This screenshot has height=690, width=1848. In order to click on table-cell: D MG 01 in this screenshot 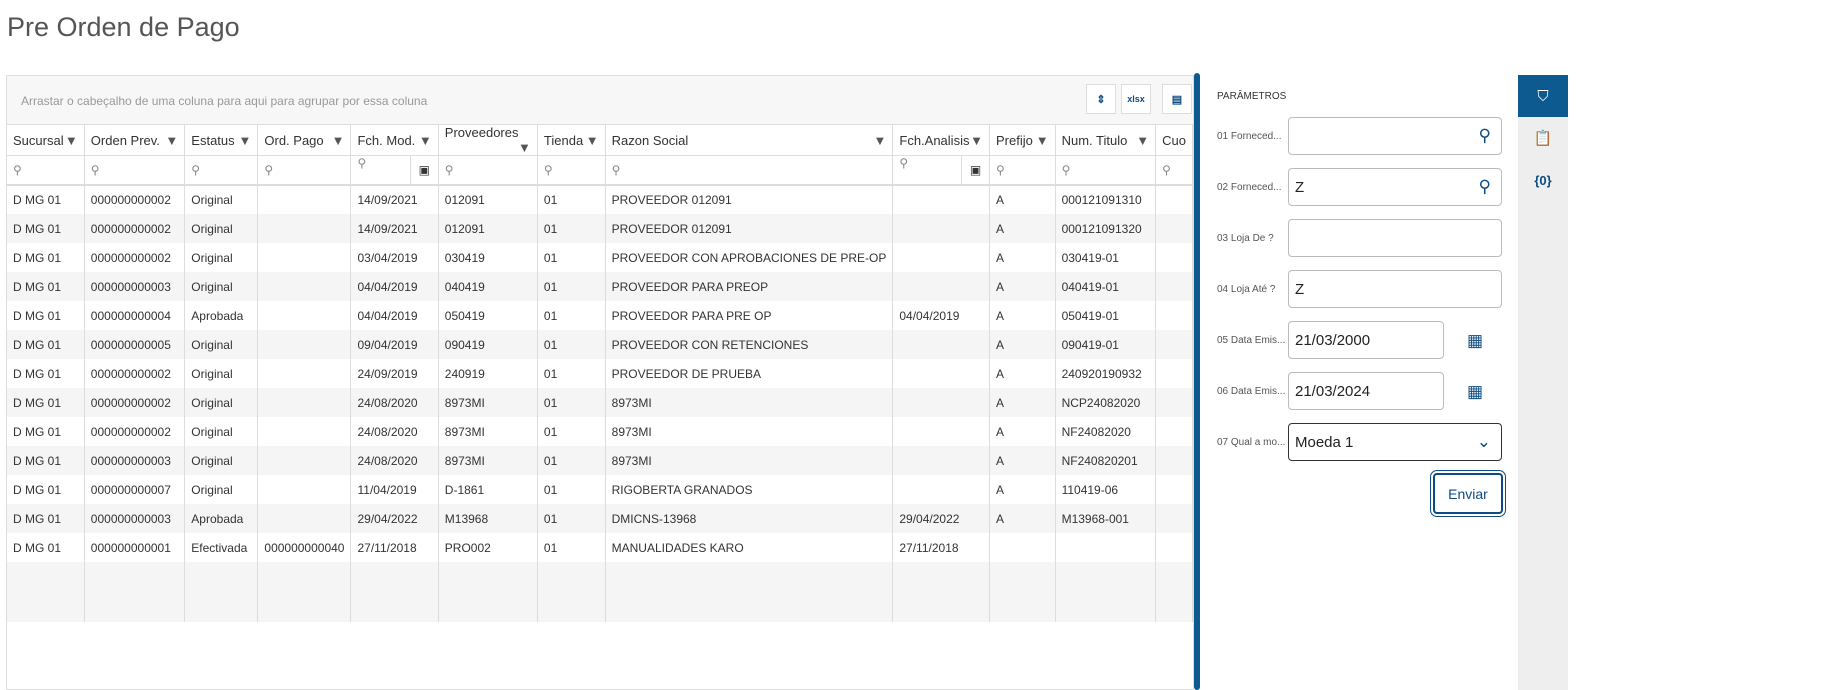, I will do `click(46, 402)`.